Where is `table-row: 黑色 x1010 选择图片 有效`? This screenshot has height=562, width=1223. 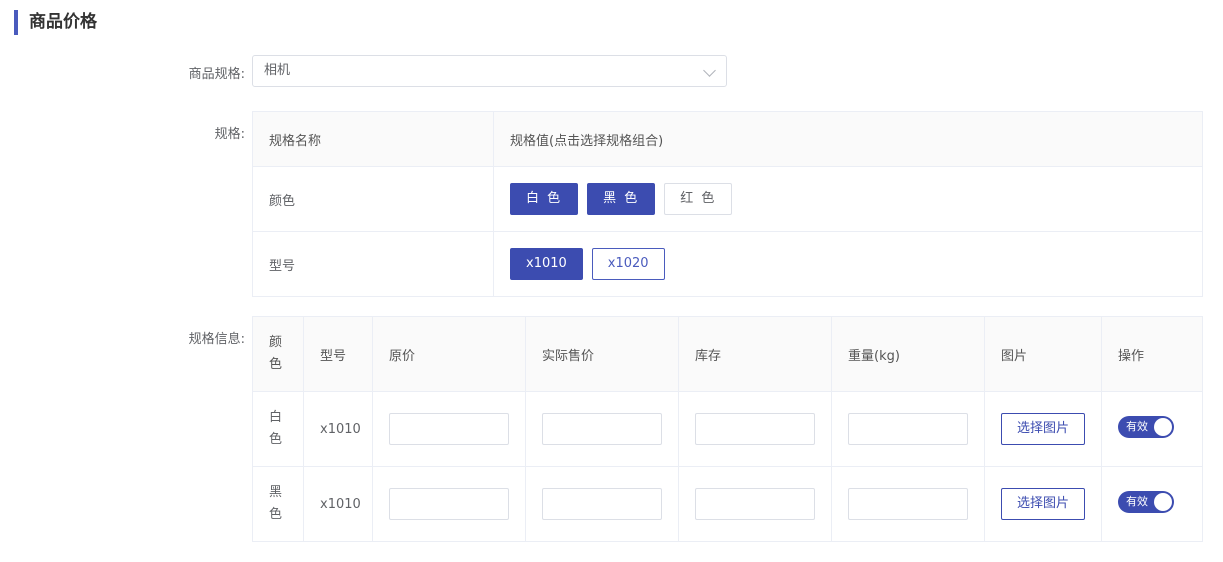 table-row: 黑色 x1010 选择图片 有效 is located at coordinates (727, 504).